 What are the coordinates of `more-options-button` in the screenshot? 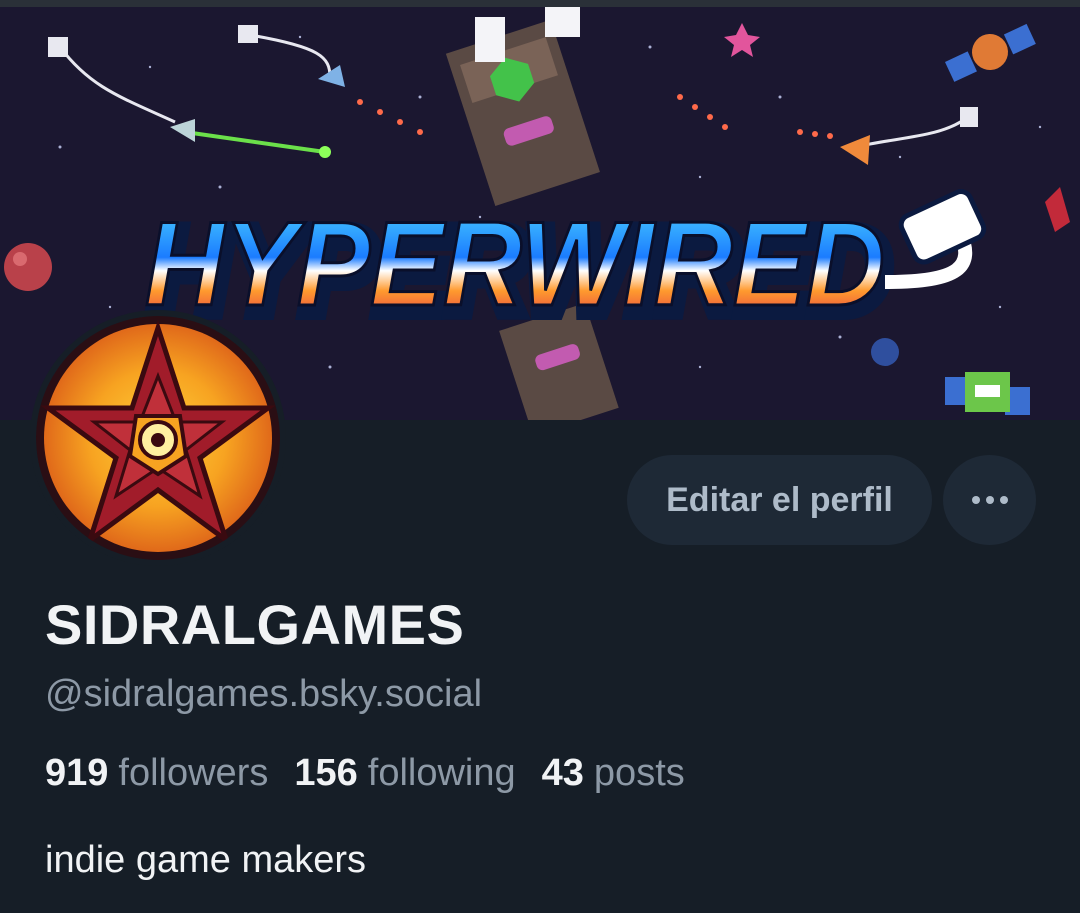 It's located at (989, 500).